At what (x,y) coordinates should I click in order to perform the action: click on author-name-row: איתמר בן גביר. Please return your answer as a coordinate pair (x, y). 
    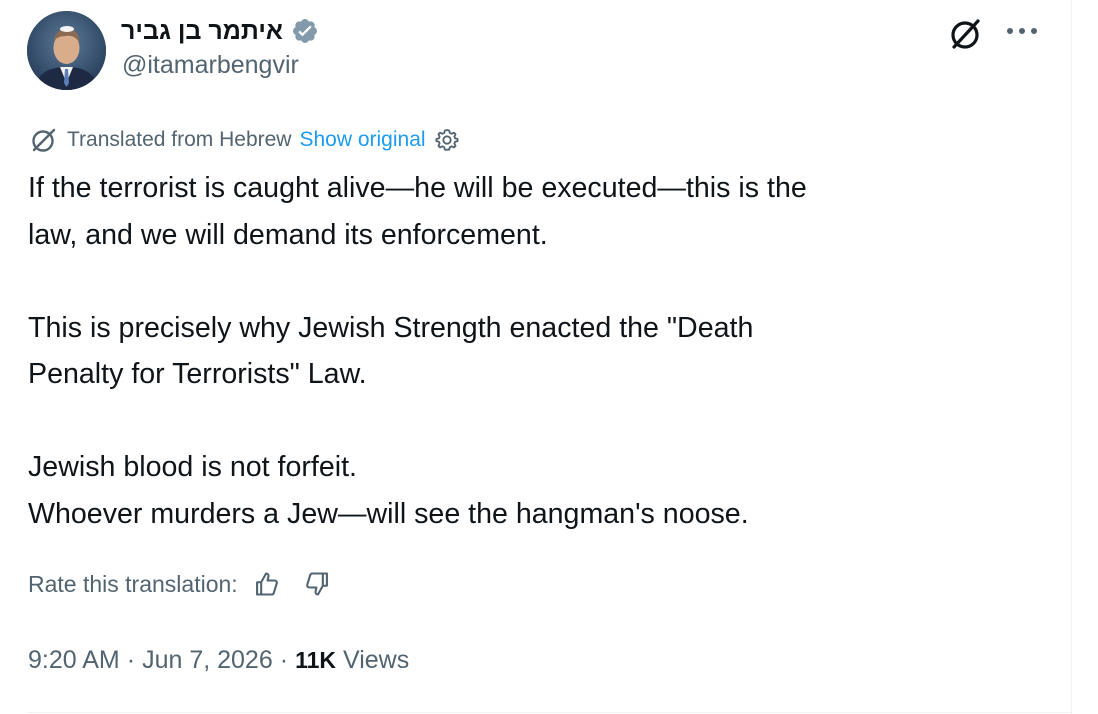
    Looking at the image, I should click on (220, 31).